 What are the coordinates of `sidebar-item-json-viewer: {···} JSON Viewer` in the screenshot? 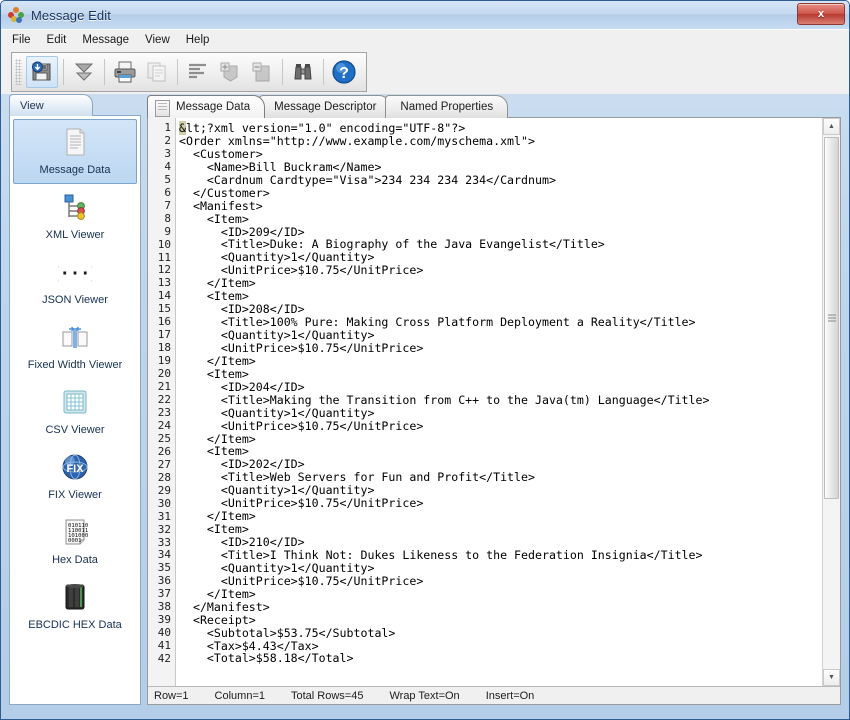 It's located at (75, 281).